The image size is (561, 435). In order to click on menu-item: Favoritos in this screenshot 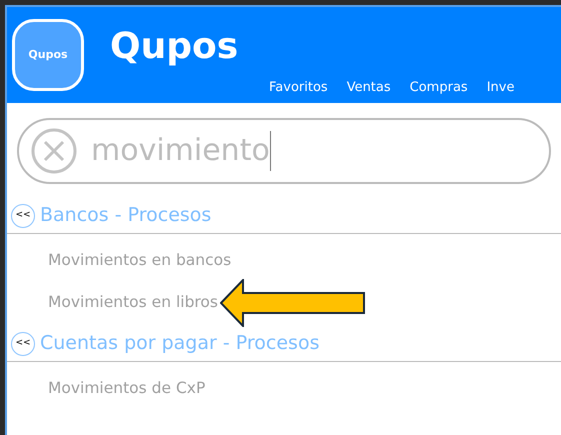, I will do `click(298, 87)`.